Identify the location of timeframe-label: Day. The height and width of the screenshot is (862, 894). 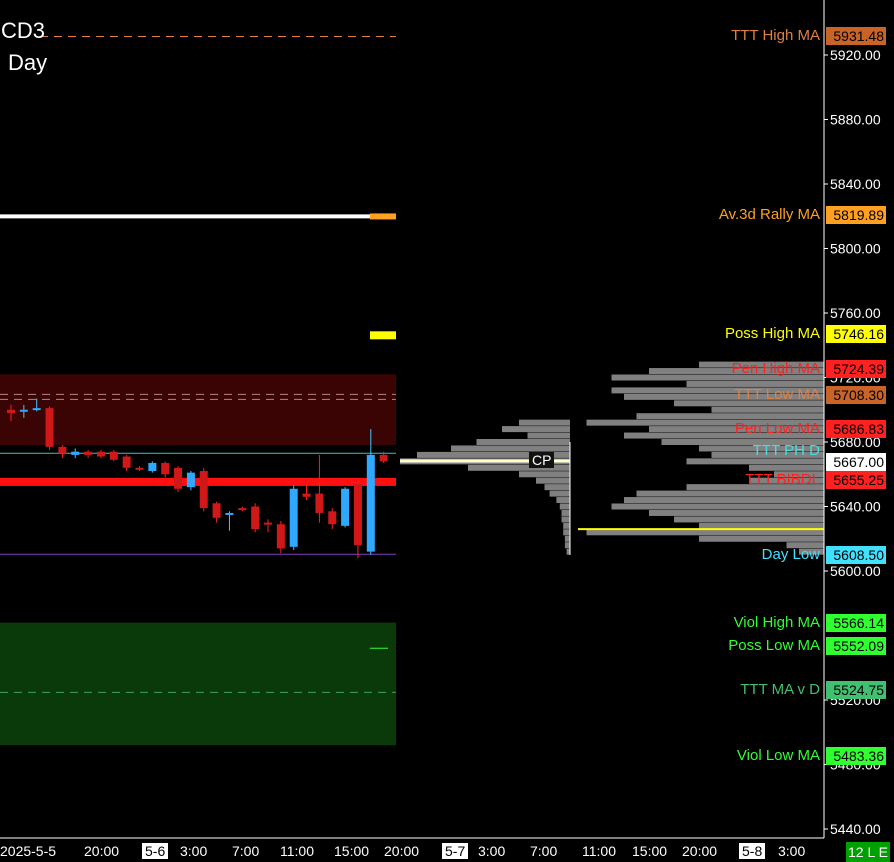
(28, 62).